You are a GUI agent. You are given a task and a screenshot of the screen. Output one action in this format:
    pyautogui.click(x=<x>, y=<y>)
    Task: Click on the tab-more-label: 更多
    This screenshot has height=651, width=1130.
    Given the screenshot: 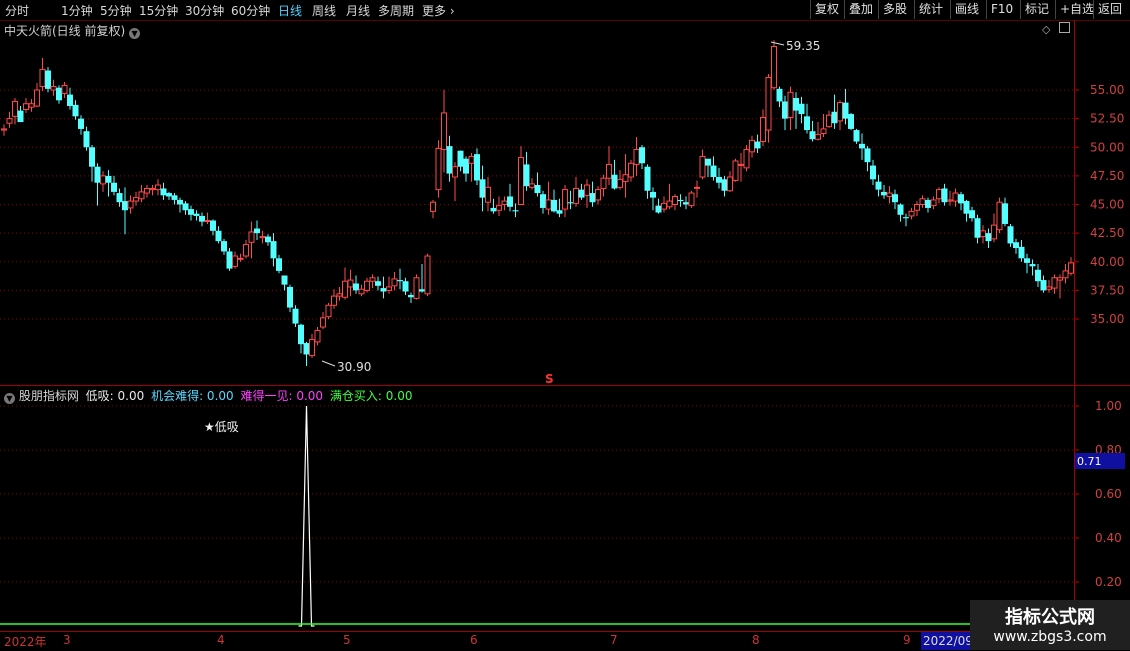 What is the action you would take?
    pyautogui.click(x=434, y=11)
    